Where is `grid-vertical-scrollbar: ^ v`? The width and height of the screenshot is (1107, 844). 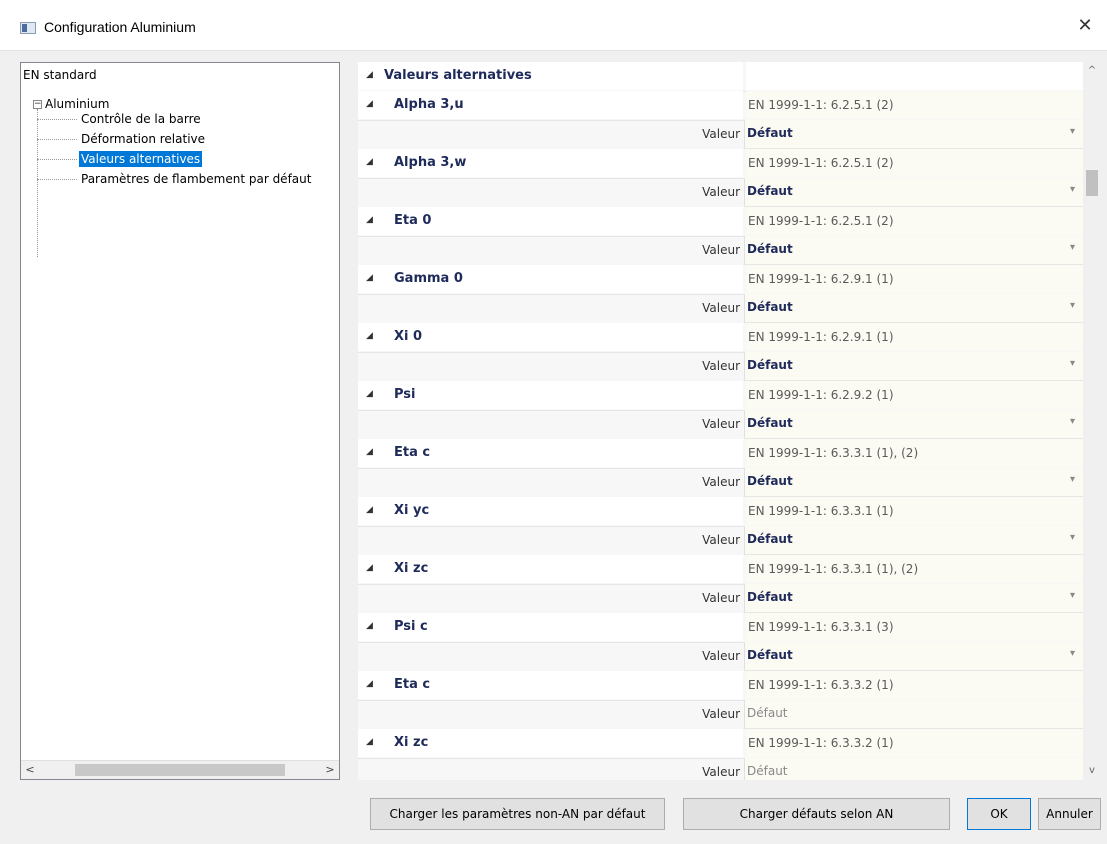 grid-vertical-scrollbar: ^ v is located at coordinates (1092, 421).